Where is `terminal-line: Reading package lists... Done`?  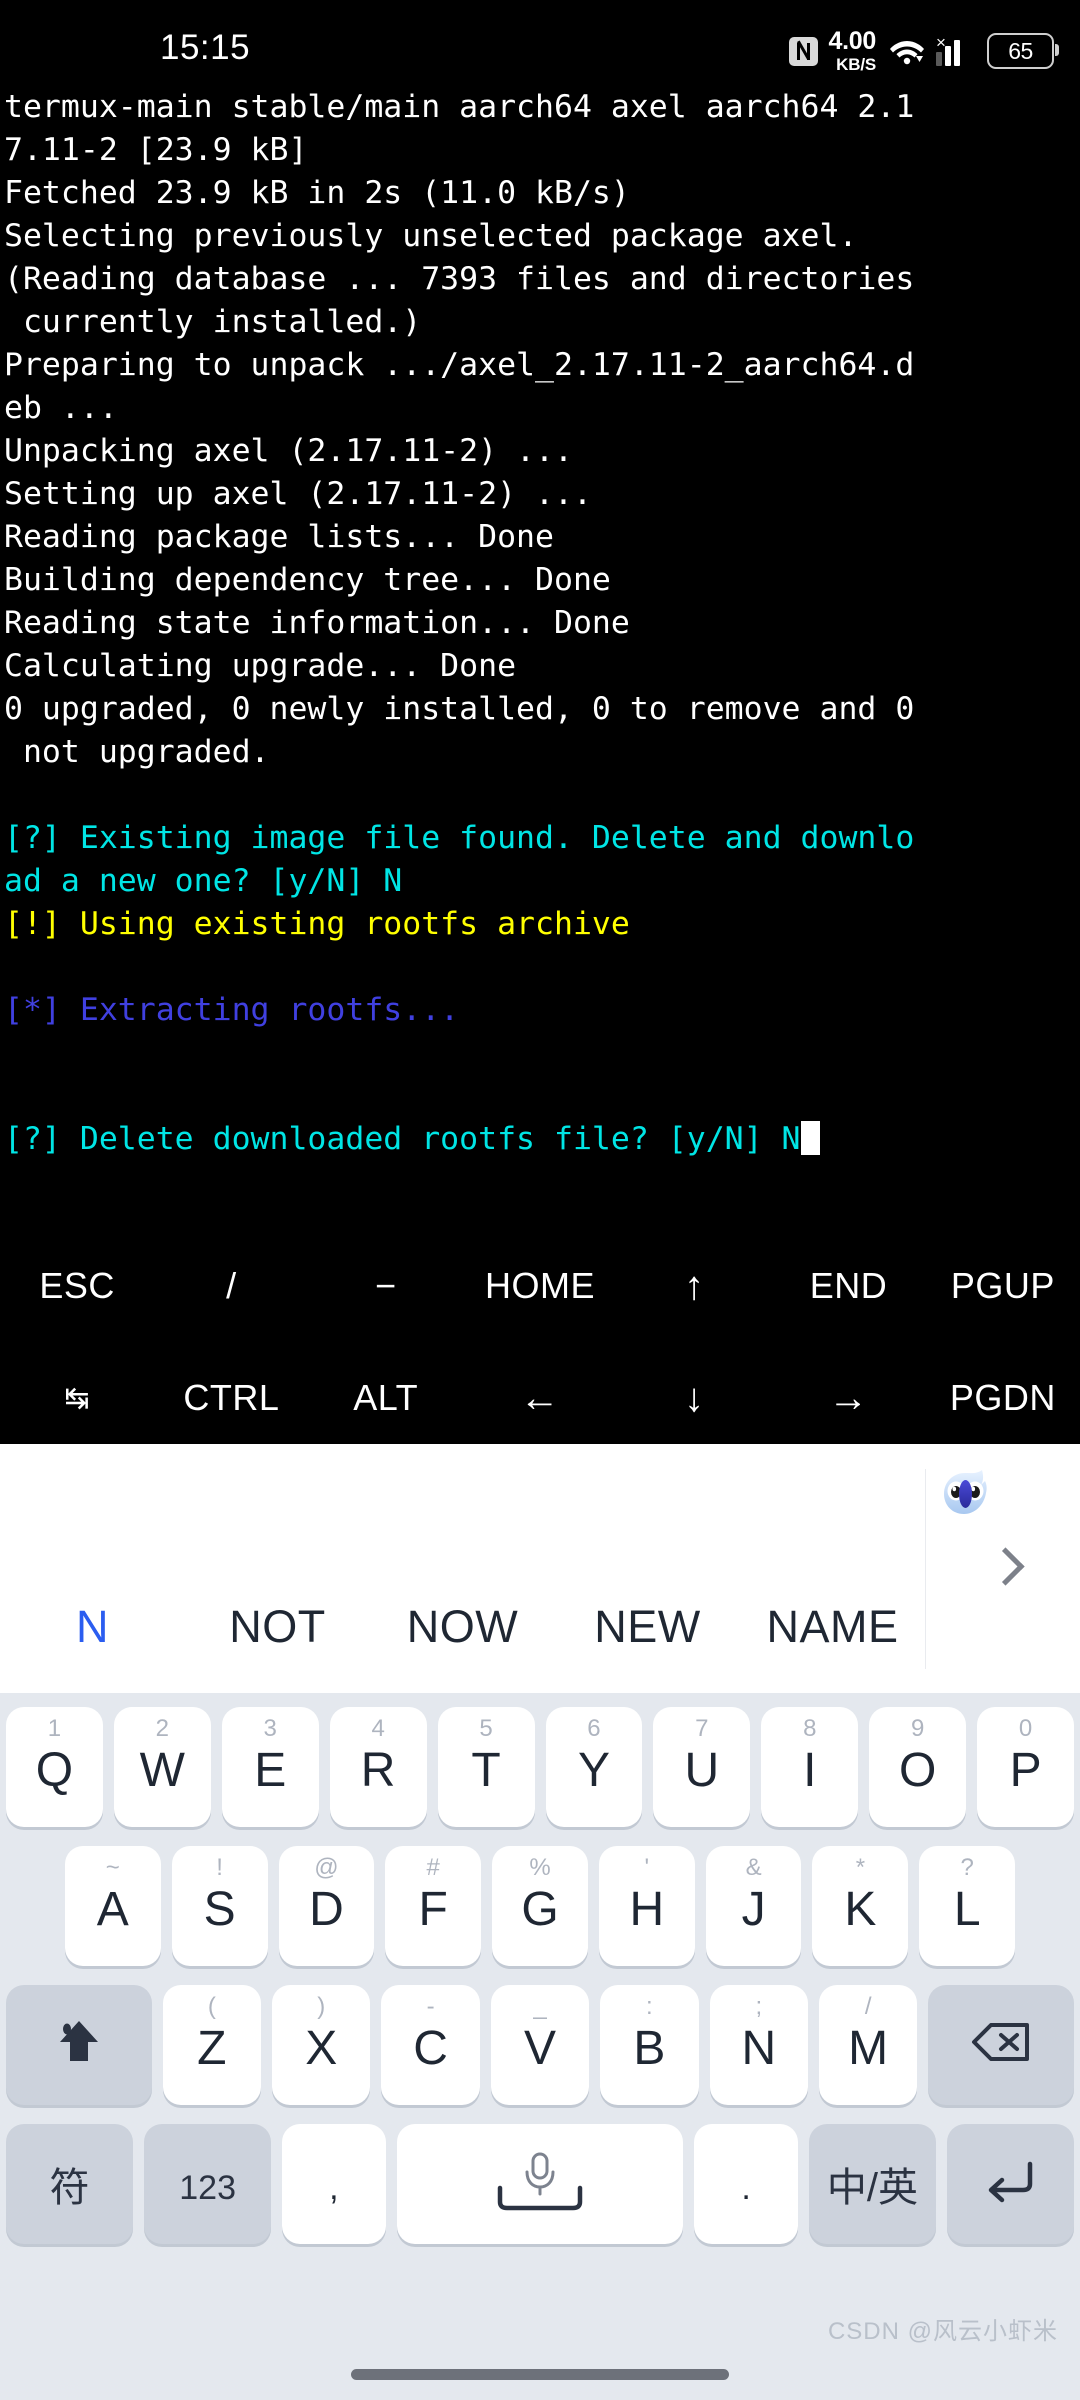 terminal-line: Reading package lists... Done is located at coordinates (279, 537).